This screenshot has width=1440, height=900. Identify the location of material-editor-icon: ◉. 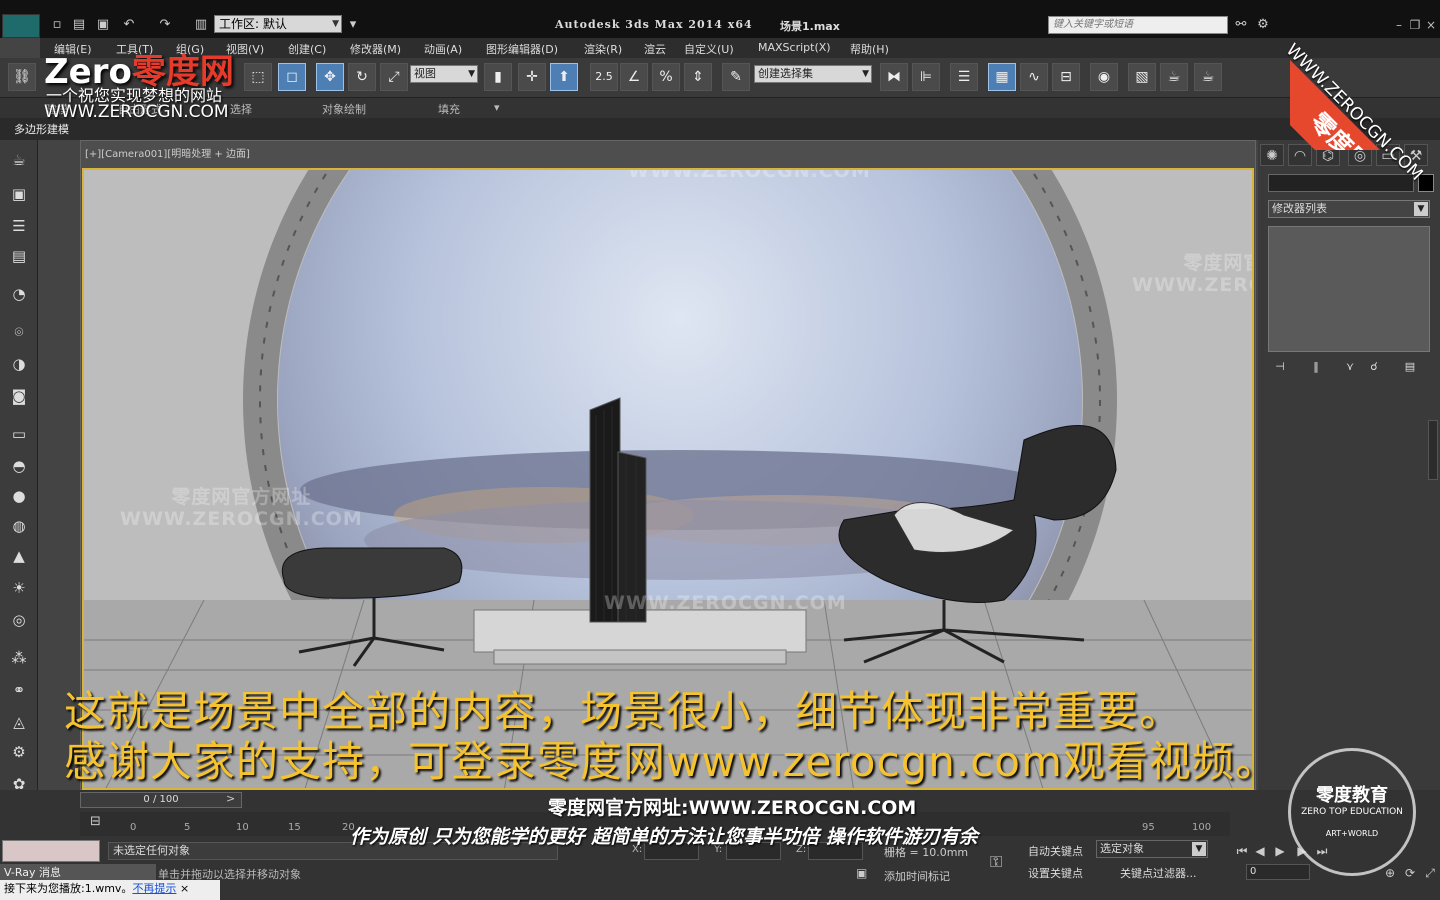
(1104, 77).